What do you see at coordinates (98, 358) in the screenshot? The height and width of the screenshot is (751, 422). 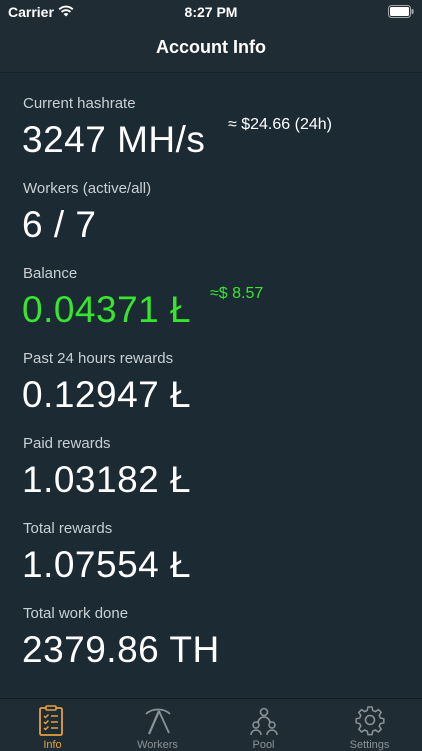 I see `past24-label: Past 24 hours rewards` at bounding box center [98, 358].